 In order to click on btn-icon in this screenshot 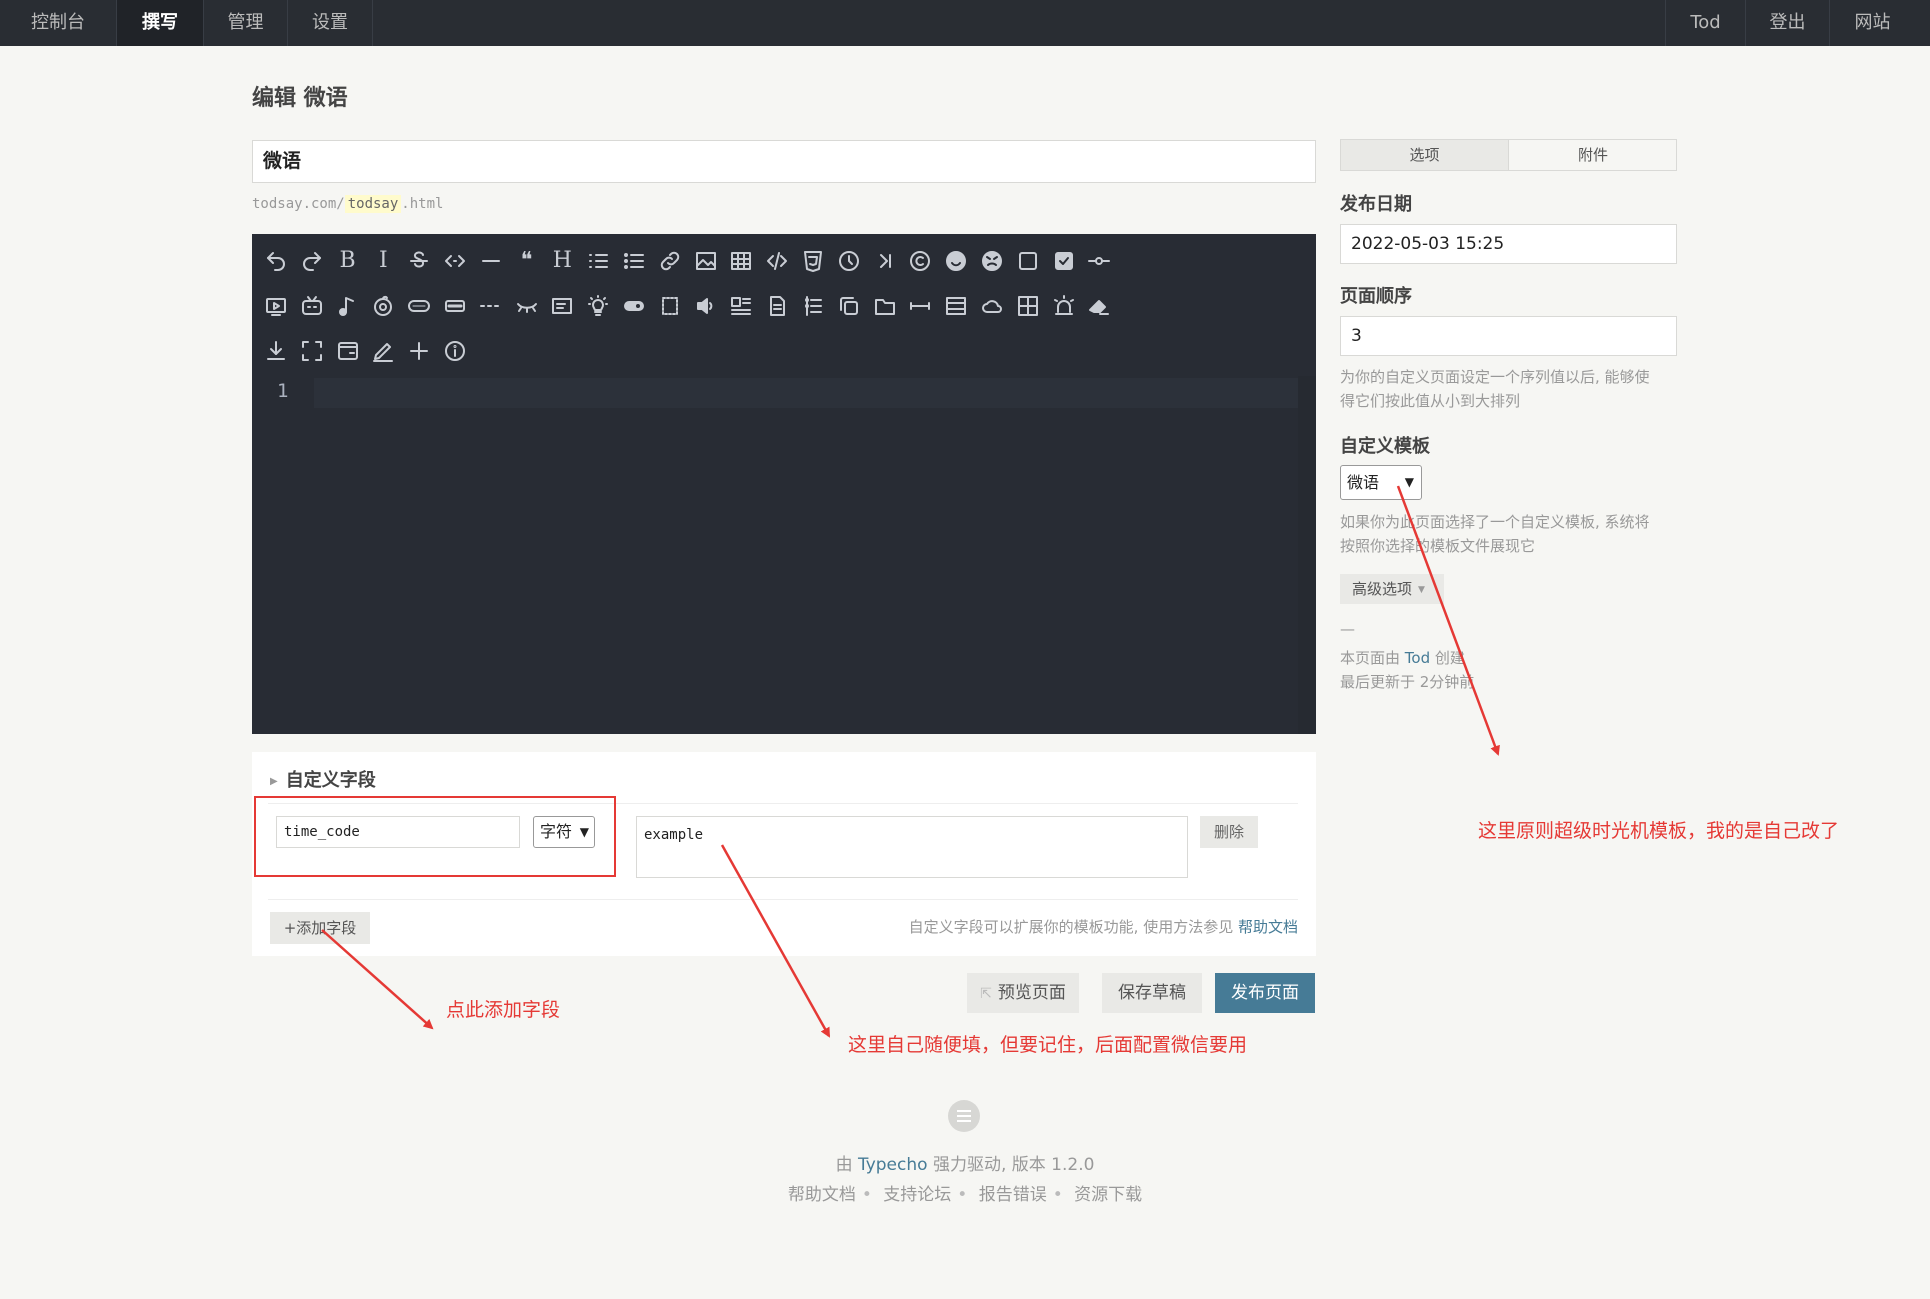, I will do `click(419, 306)`.